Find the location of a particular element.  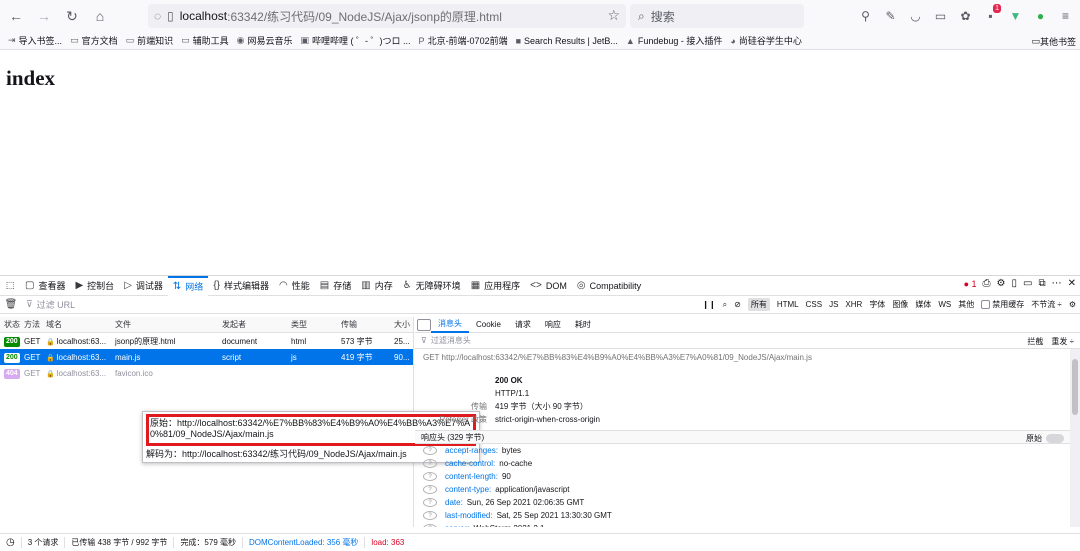

headers-filter: ⊽ 过滤消息头 拦截 重发 ÷ is located at coordinates (747, 341).